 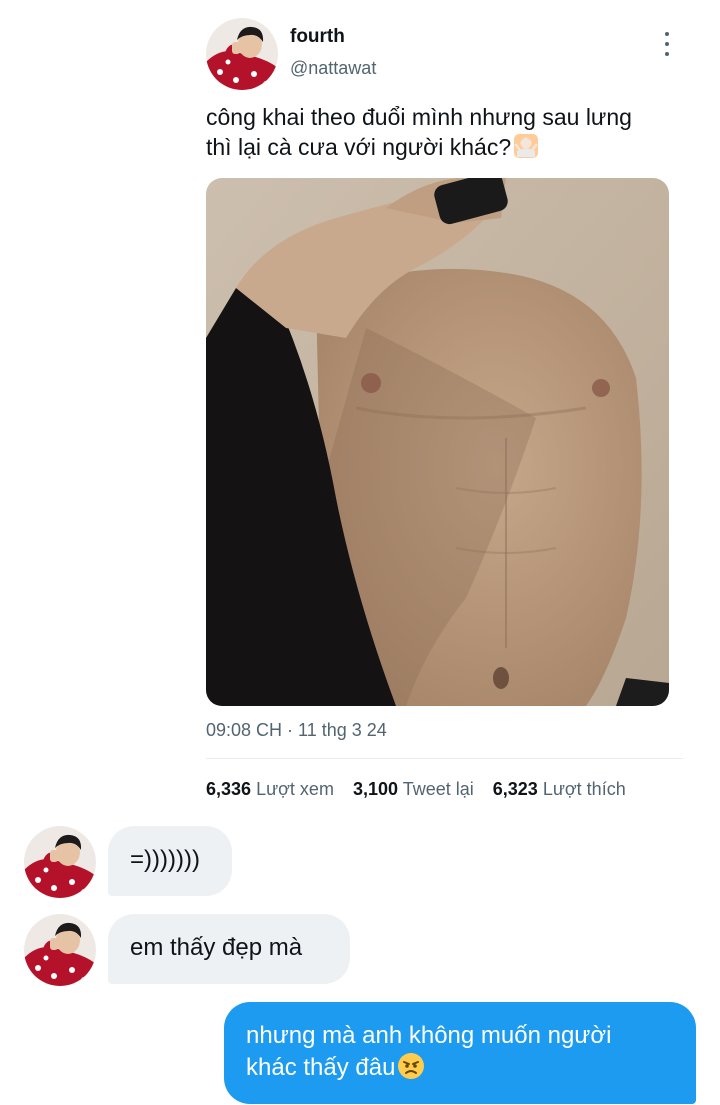 I want to click on incoming-message-bubble: =))))))), so click(x=170, y=861).